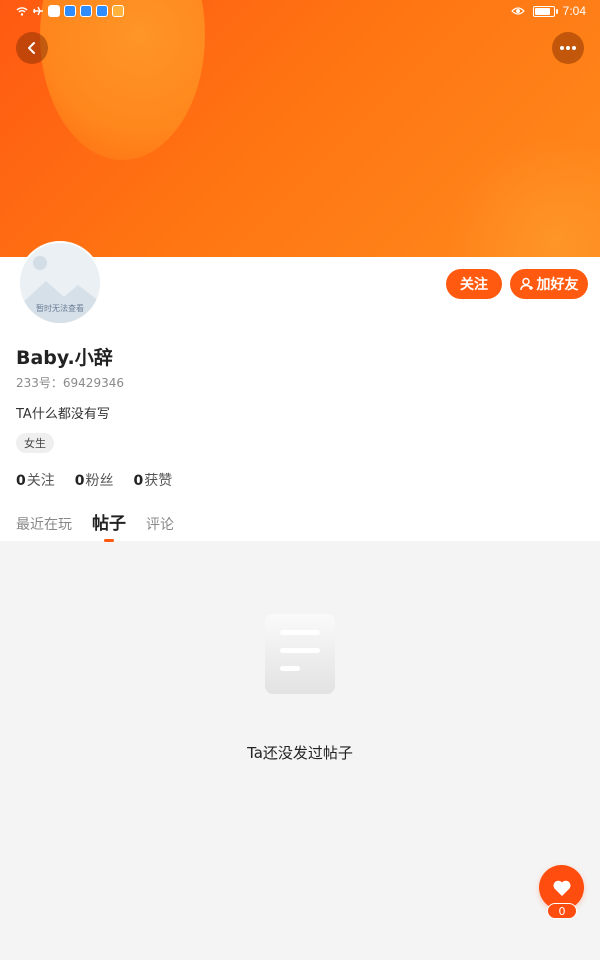 This screenshot has height=960, width=600. What do you see at coordinates (60, 308) in the screenshot?
I see `avatar-unavailable-text: 暂时无法查看` at bounding box center [60, 308].